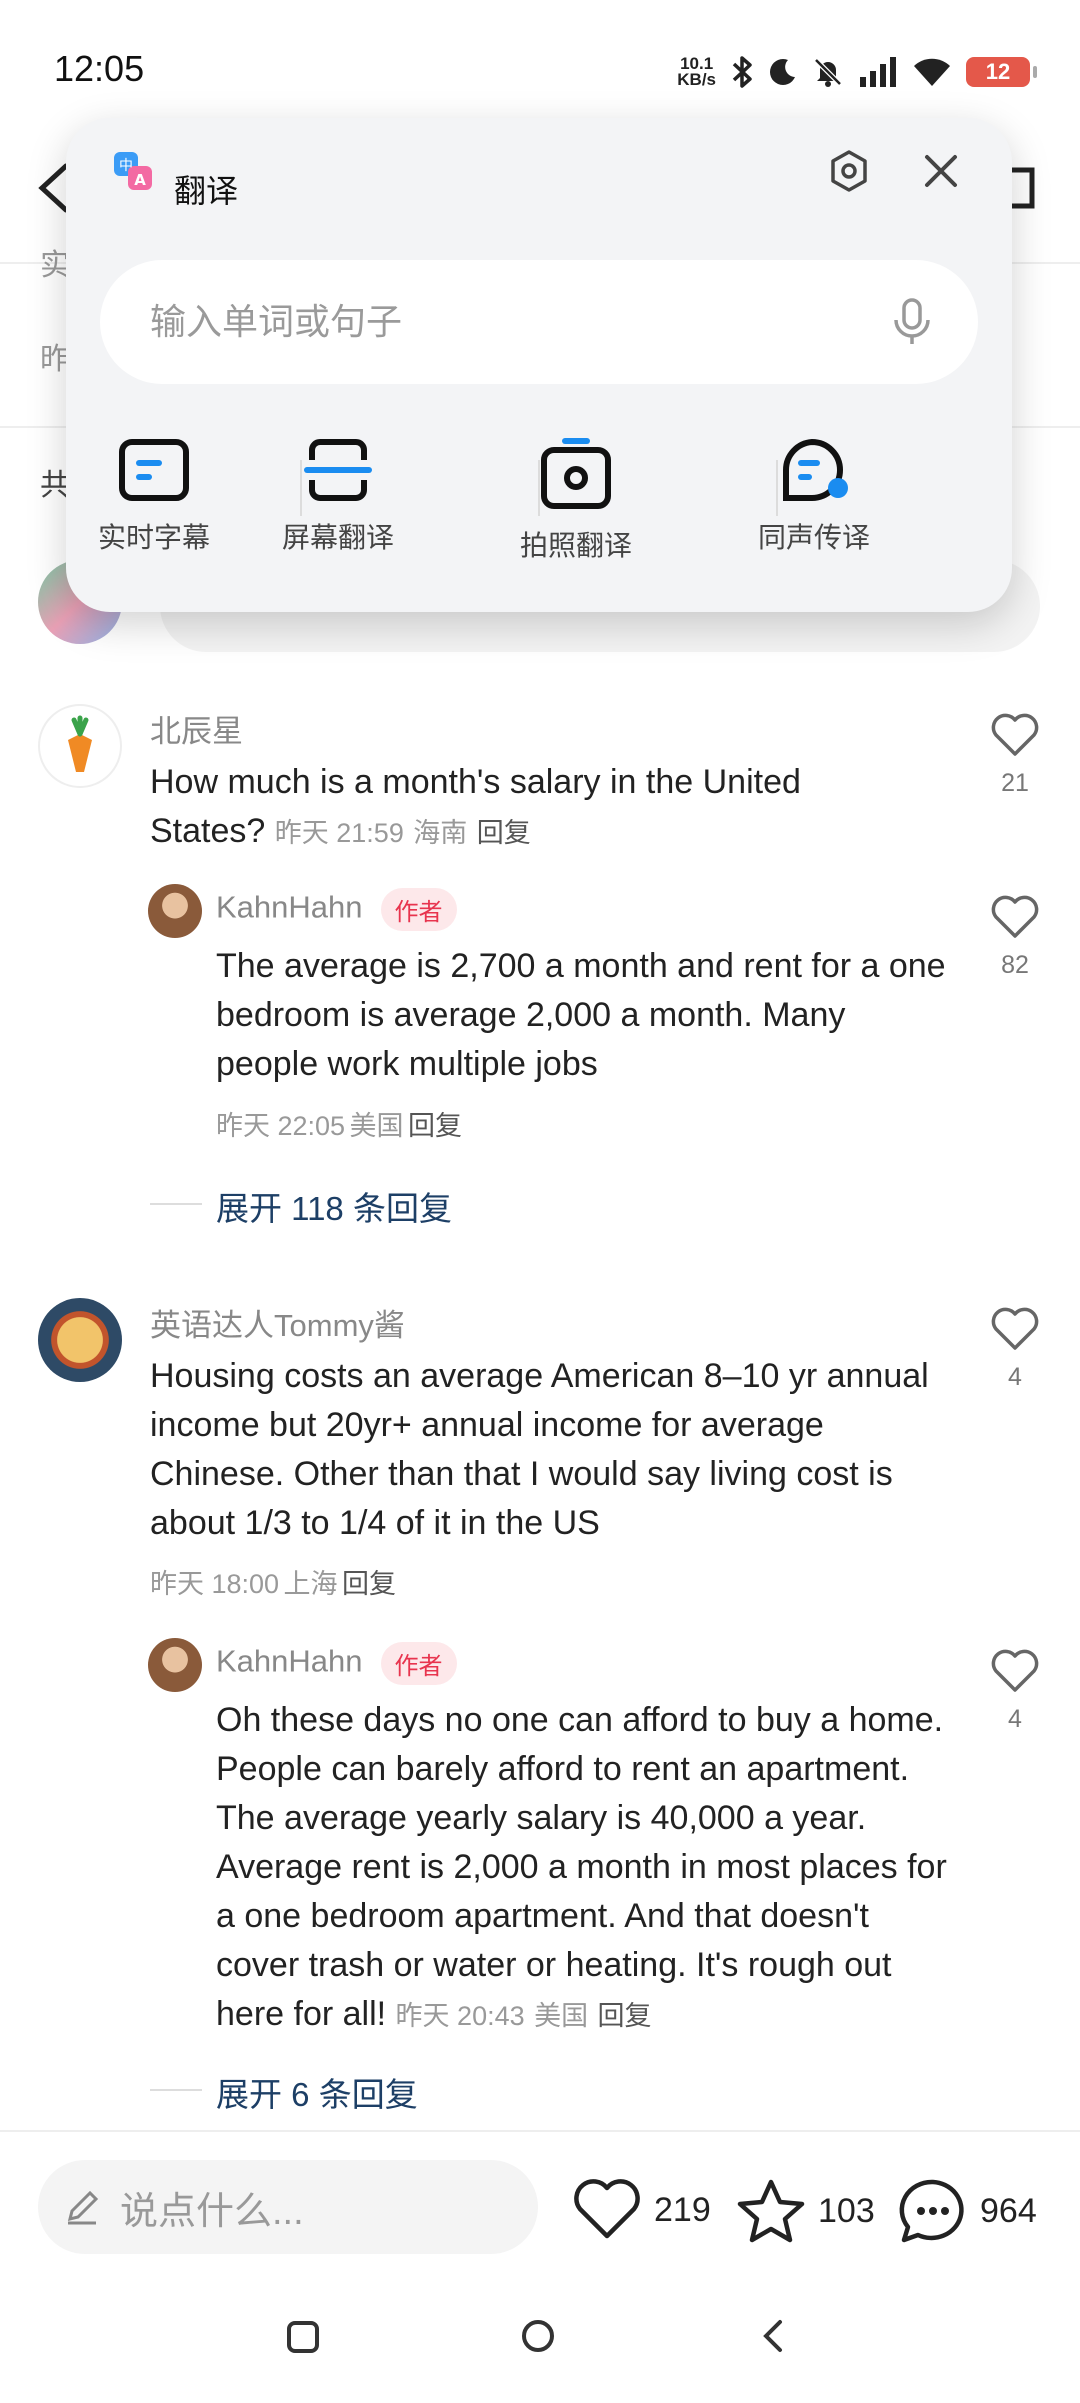  Describe the element at coordinates (814, 513) in the screenshot. I see `tool-simultaneous-interpret: 同声传译` at that location.